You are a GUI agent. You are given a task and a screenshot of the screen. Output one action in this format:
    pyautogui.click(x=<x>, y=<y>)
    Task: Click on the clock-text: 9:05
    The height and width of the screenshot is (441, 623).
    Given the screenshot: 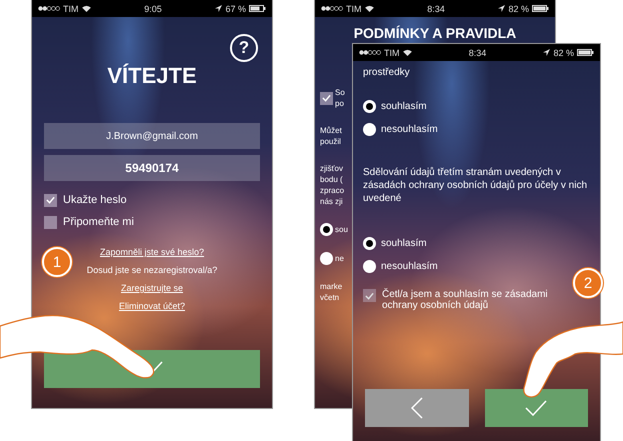 What is the action you would take?
    pyautogui.click(x=153, y=9)
    